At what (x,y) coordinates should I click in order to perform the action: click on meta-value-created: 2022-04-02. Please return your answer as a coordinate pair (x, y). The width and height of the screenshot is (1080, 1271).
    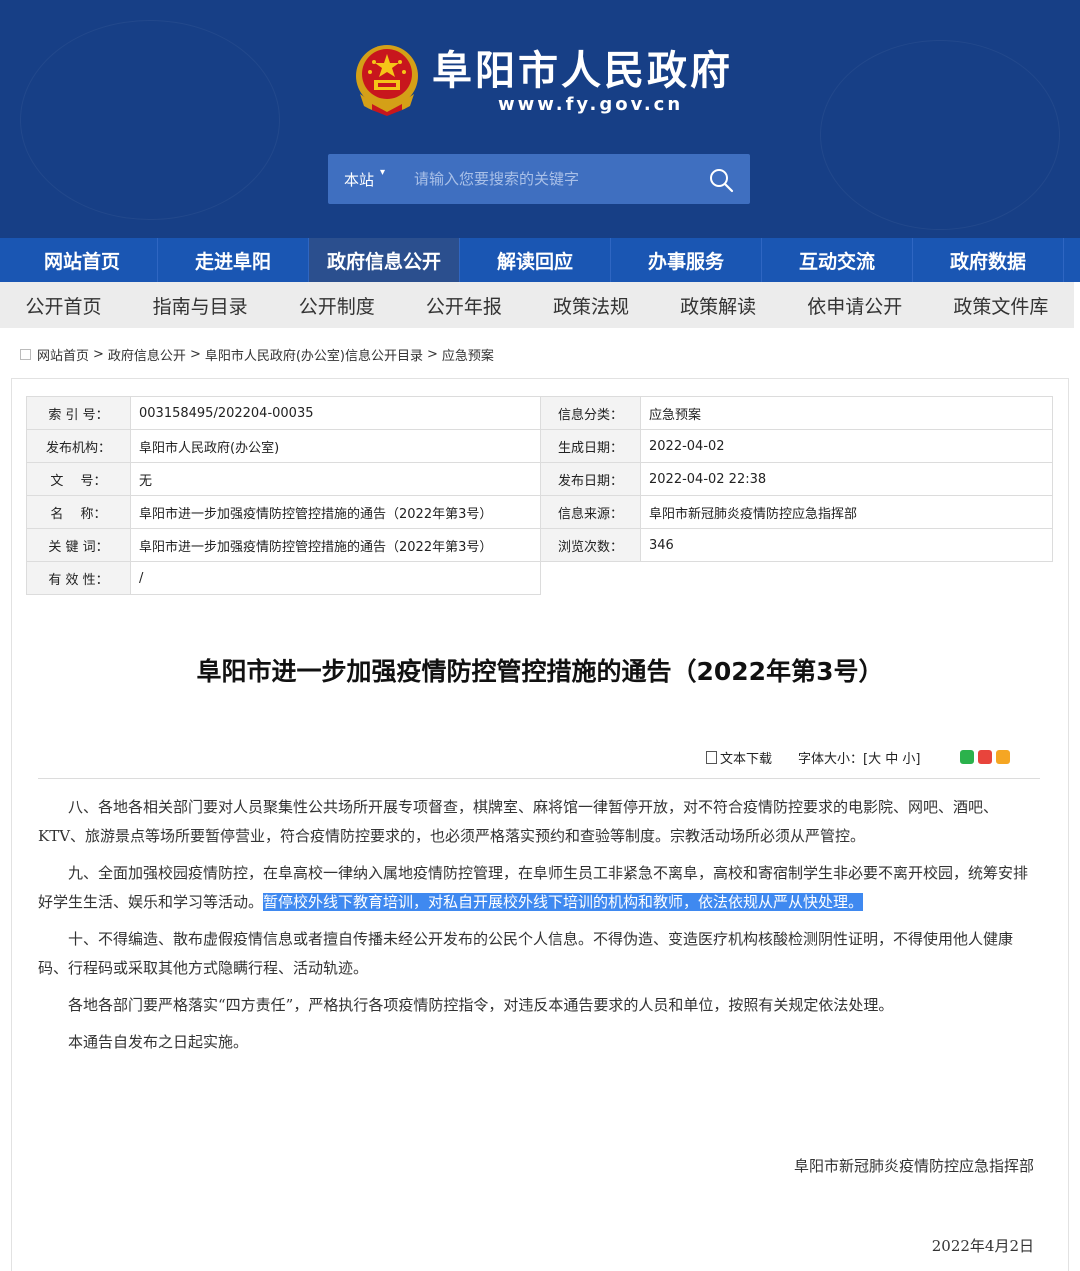
    Looking at the image, I should click on (846, 446).